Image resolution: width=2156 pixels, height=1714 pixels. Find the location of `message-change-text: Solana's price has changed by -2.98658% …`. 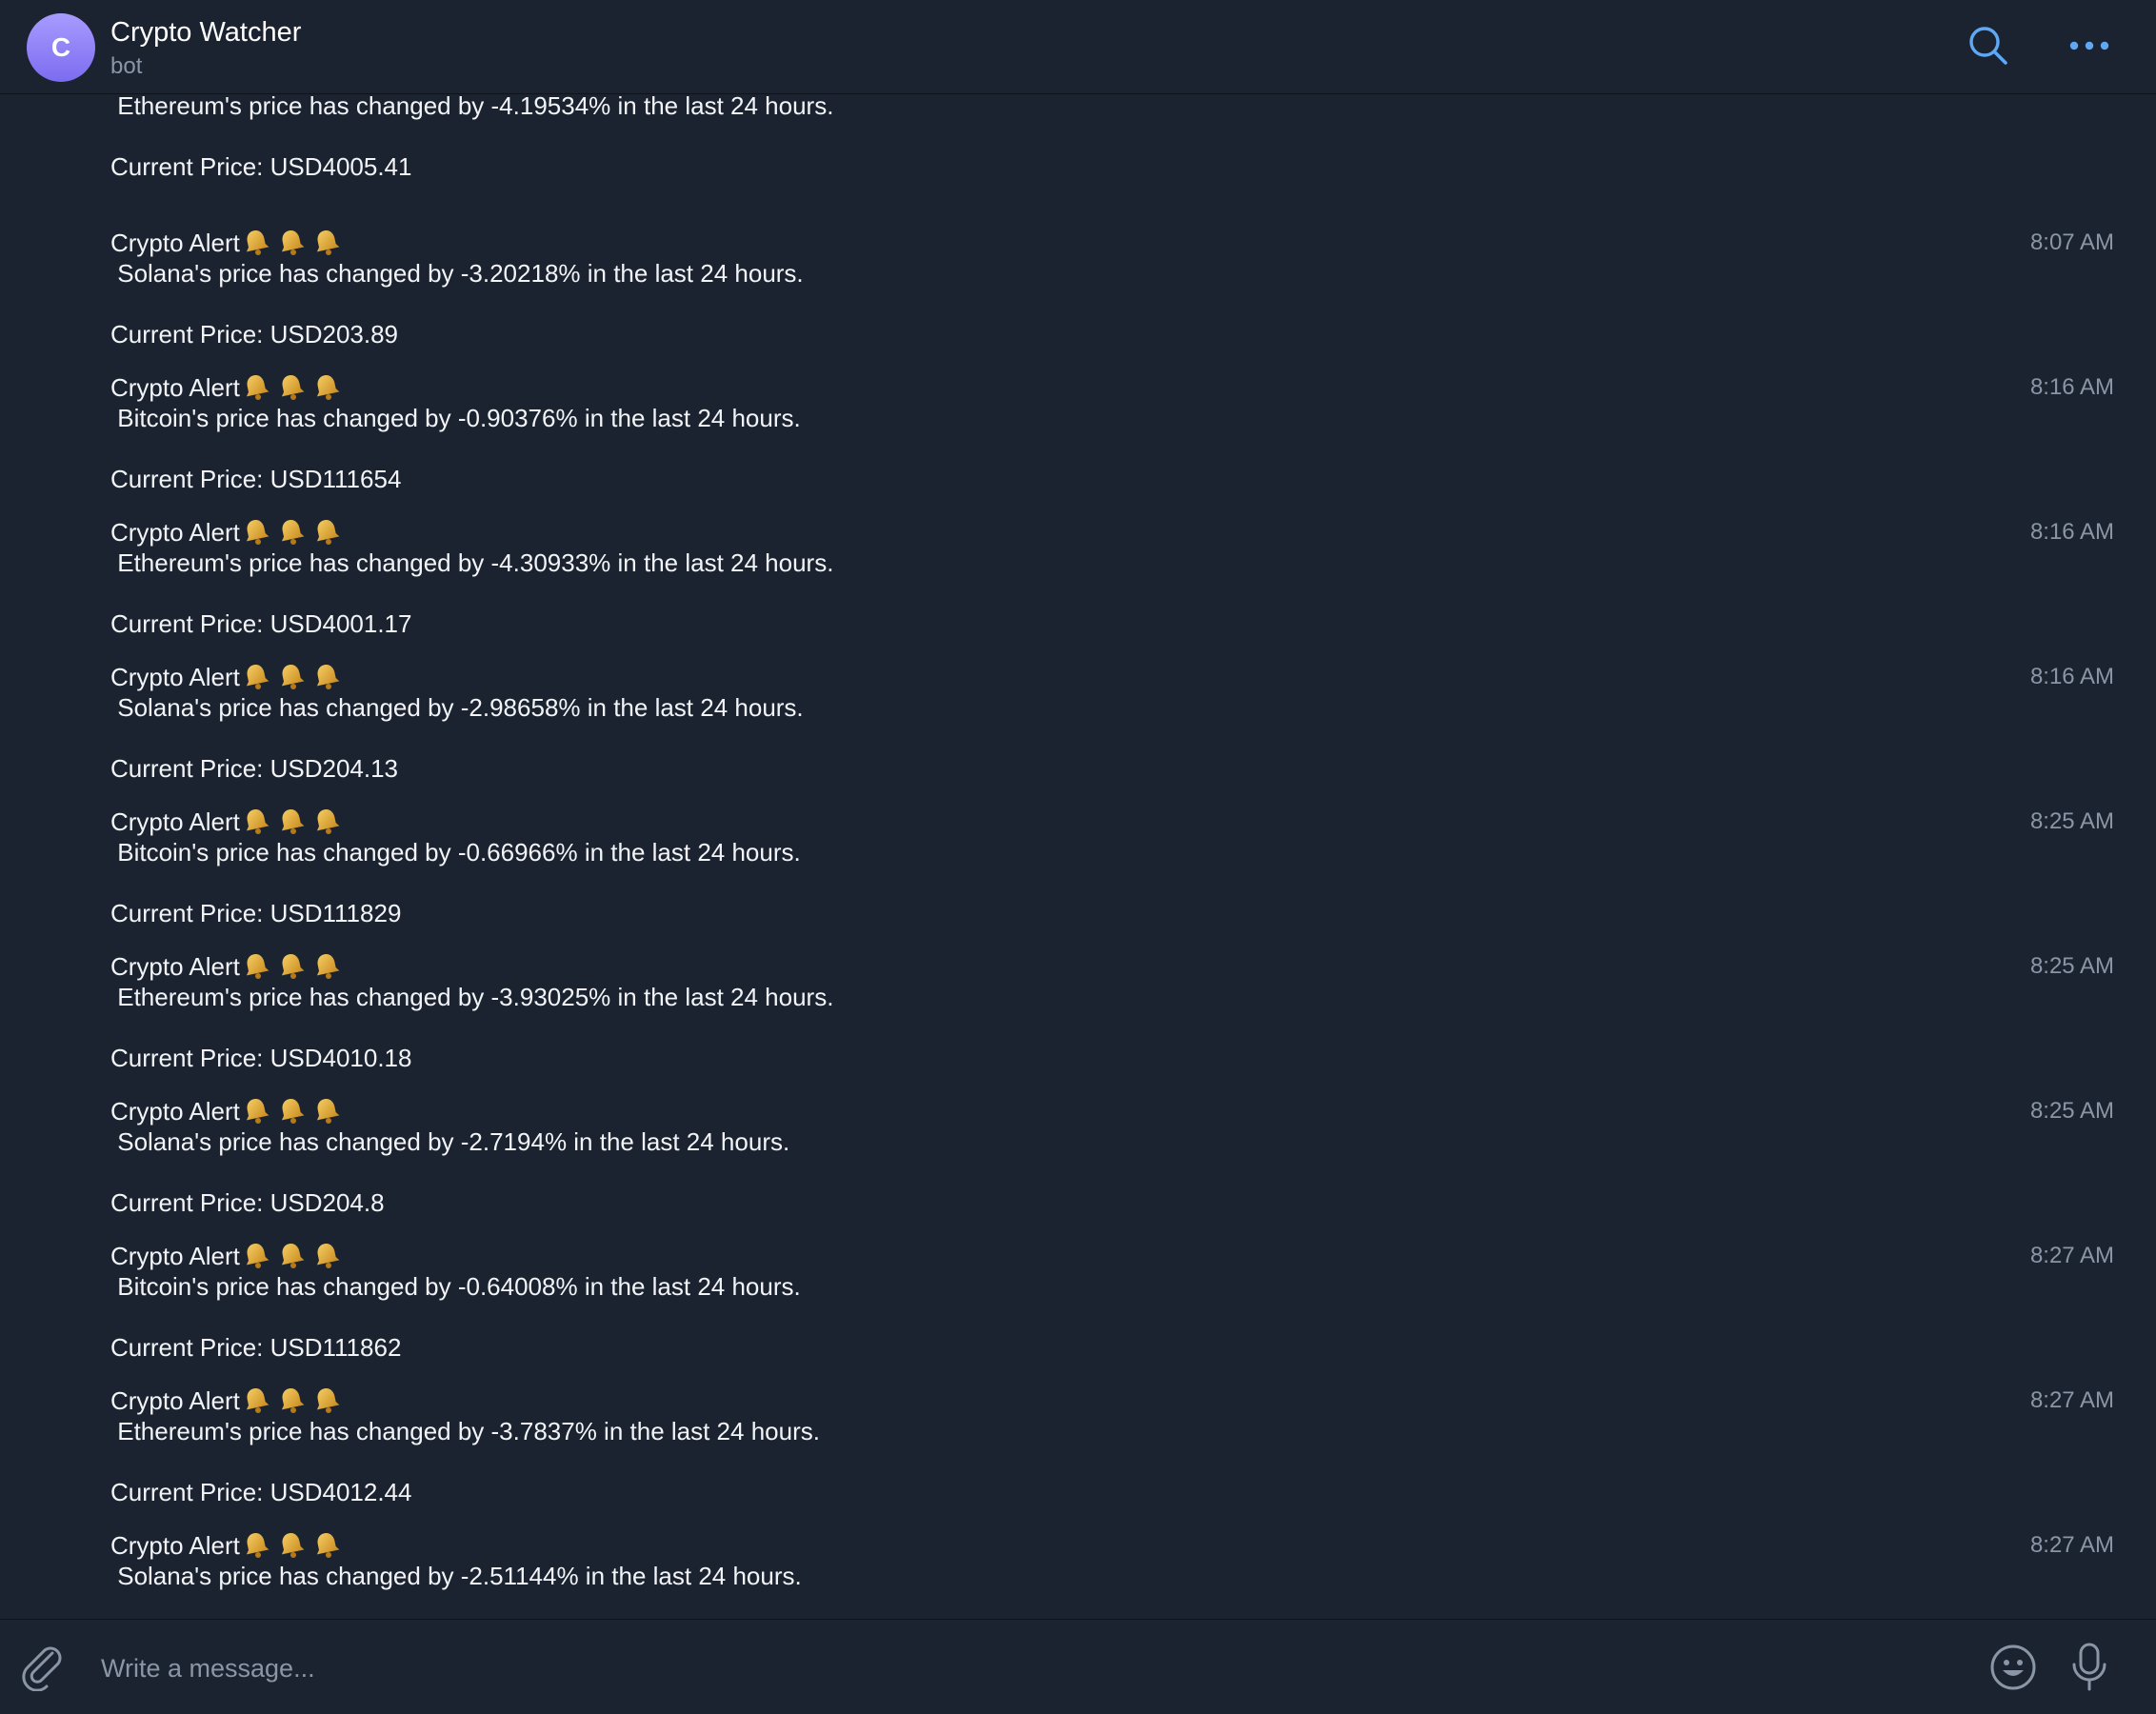

message-change-text: Solana's price has changed by -2.98658% … is located at coordinates (457, 707).